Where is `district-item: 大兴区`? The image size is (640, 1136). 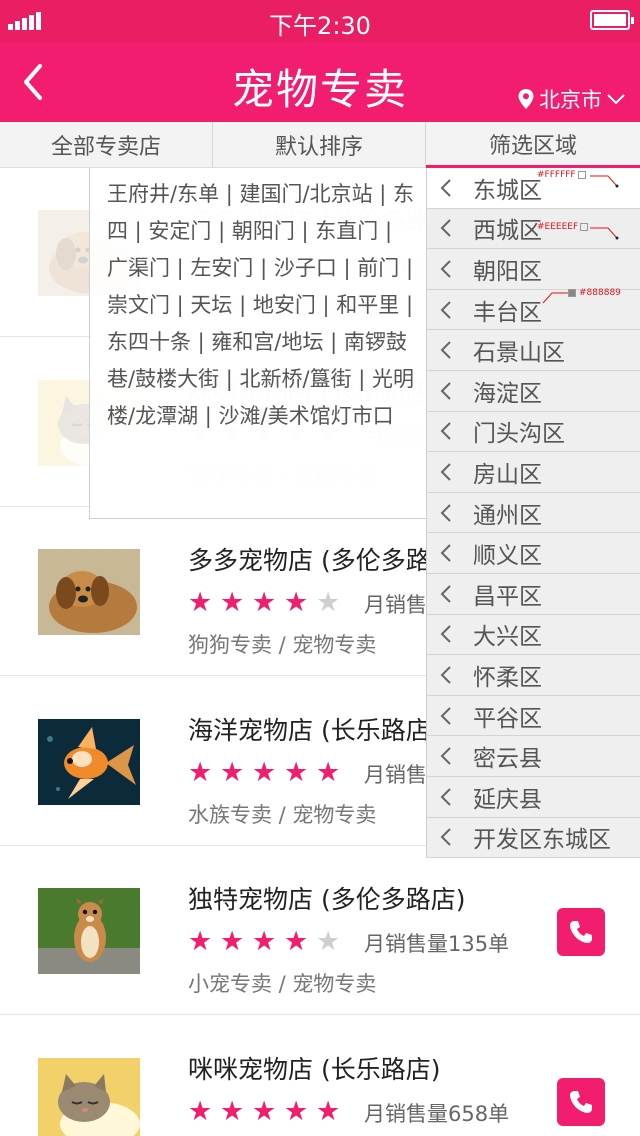 district-item: 大兴区 is located at coordinates (533, 635).